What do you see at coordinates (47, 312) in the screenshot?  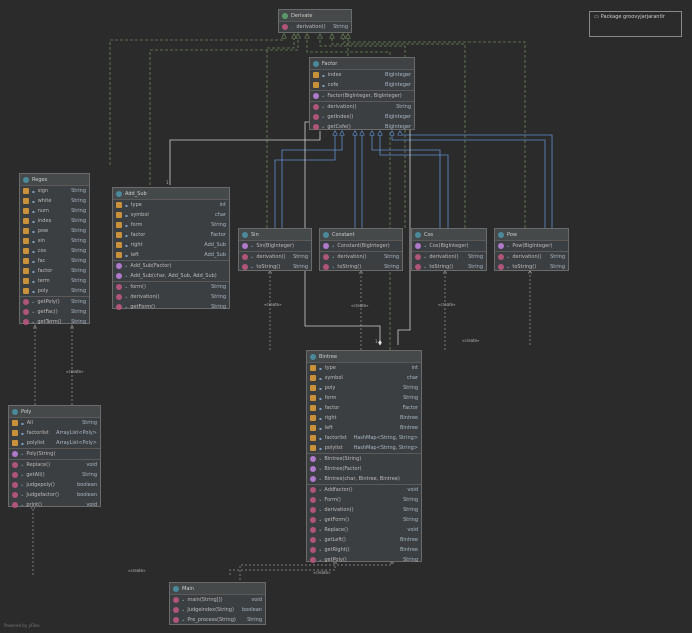 I see `member-name: getFac()` at bounding box center [47, 312].